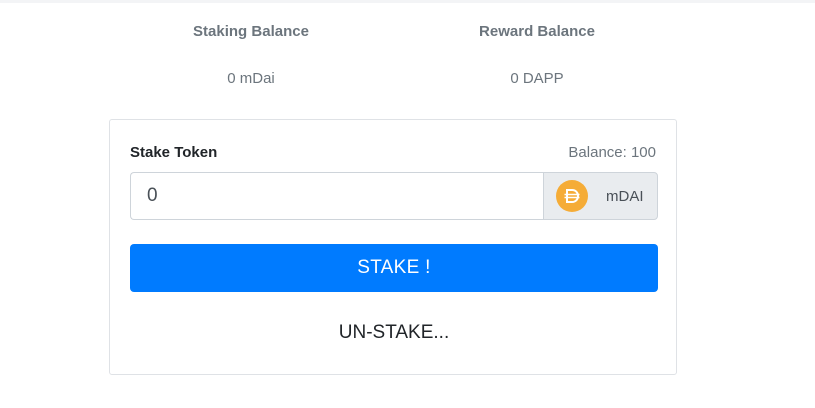 The height and width of the screenshot is (408, 815). I want to click on stake-token-label: Stake Token, so click(174, 152).